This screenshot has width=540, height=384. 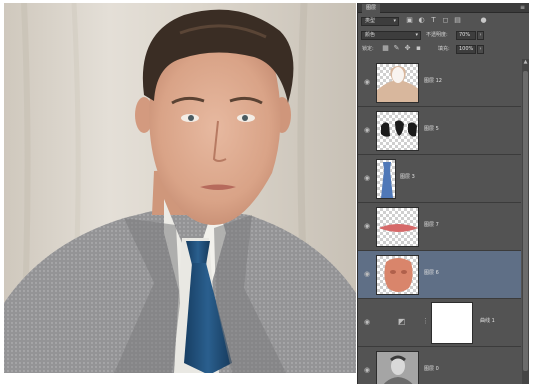 I want to click on link-icon: ⋮, so click(x=425, y=321).